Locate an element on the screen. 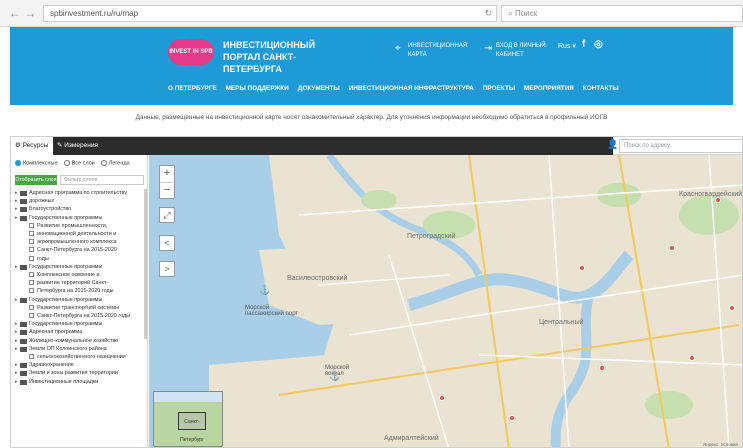 This screenshot has width=743, height=448. back-arrow-icon: ← is located at coordinates (15, 13).